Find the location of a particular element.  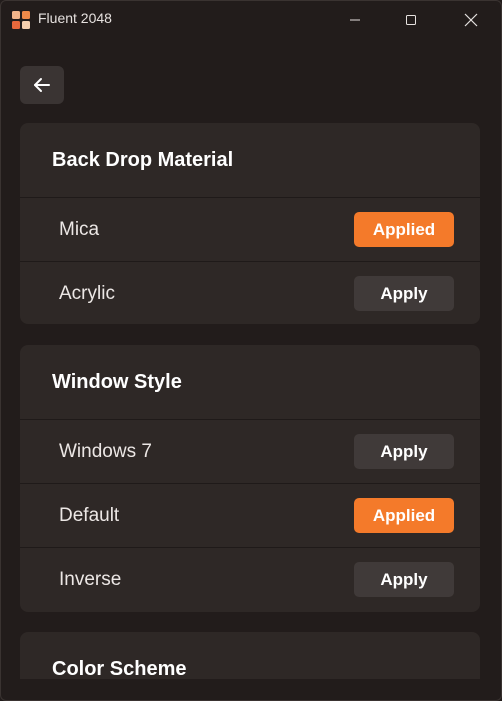

option-row-mica: Mica Applied is located at coordinates (250, 229).